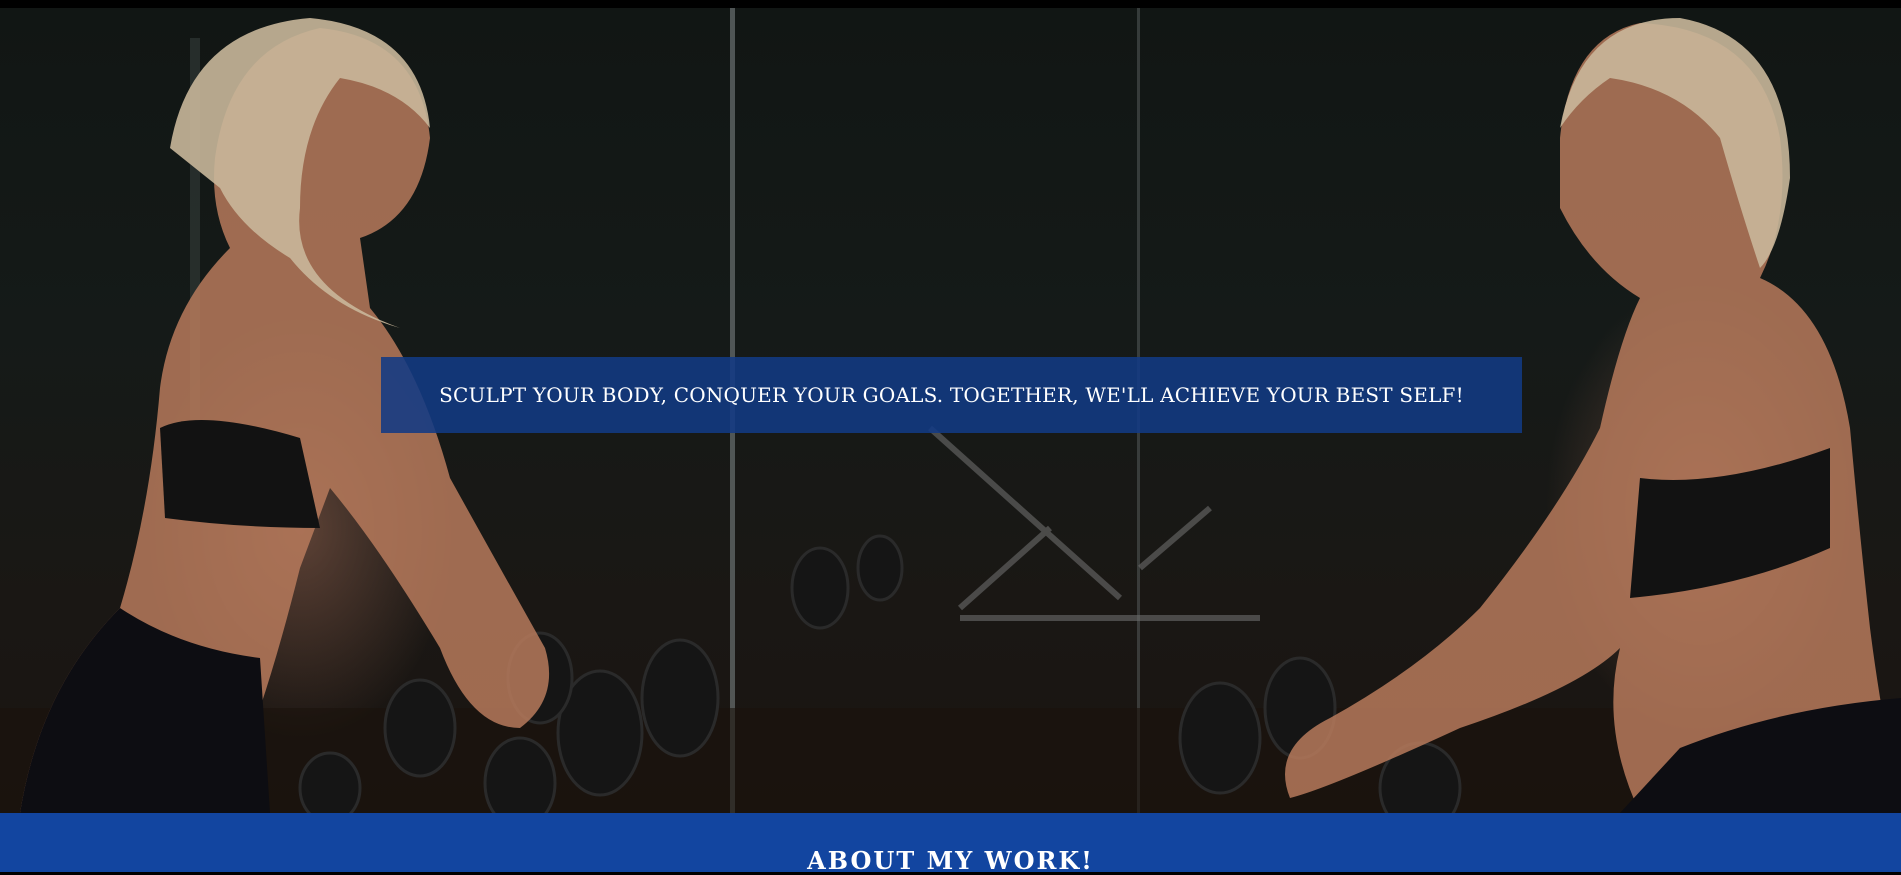 The image size is (1901, 875). What do you see at coordinates (950, 844) in the screenshot?
I see `about-section: ABOUT MY WORK!` at bounding box center [950, 844].